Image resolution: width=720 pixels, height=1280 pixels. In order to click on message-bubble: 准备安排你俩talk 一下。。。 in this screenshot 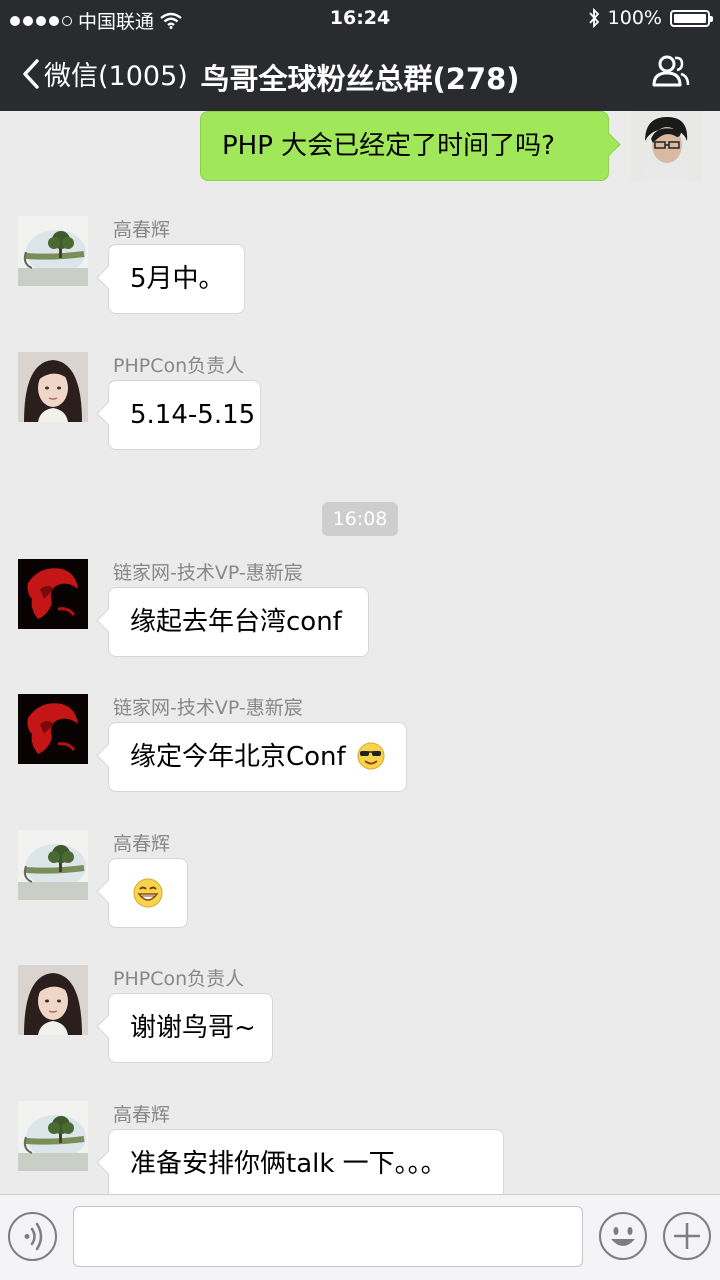, I will do `click(306, 1161)`.